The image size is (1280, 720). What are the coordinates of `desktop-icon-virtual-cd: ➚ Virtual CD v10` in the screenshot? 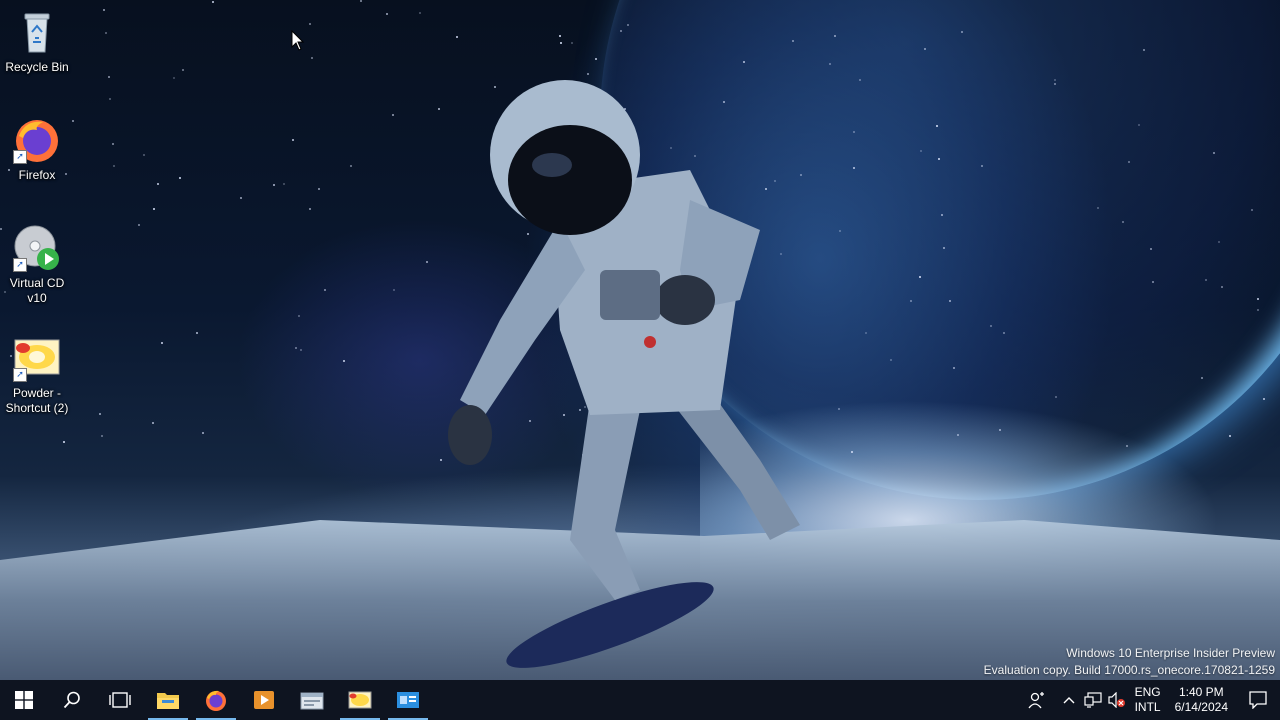 It's located at (37, 265).